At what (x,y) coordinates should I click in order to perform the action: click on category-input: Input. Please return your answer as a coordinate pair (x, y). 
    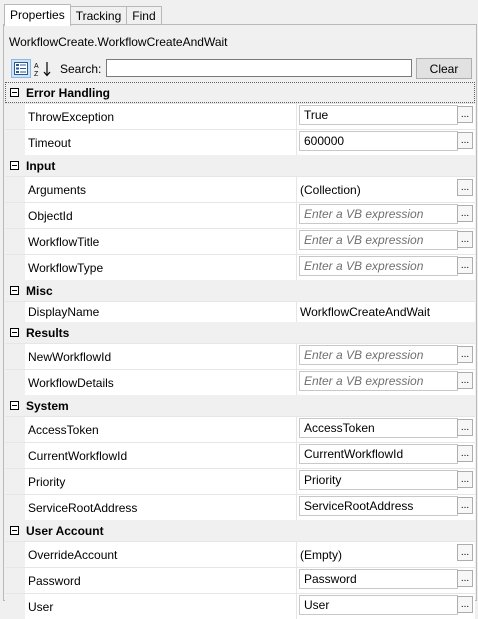
    Looking at the image, I should click on (240, 165).